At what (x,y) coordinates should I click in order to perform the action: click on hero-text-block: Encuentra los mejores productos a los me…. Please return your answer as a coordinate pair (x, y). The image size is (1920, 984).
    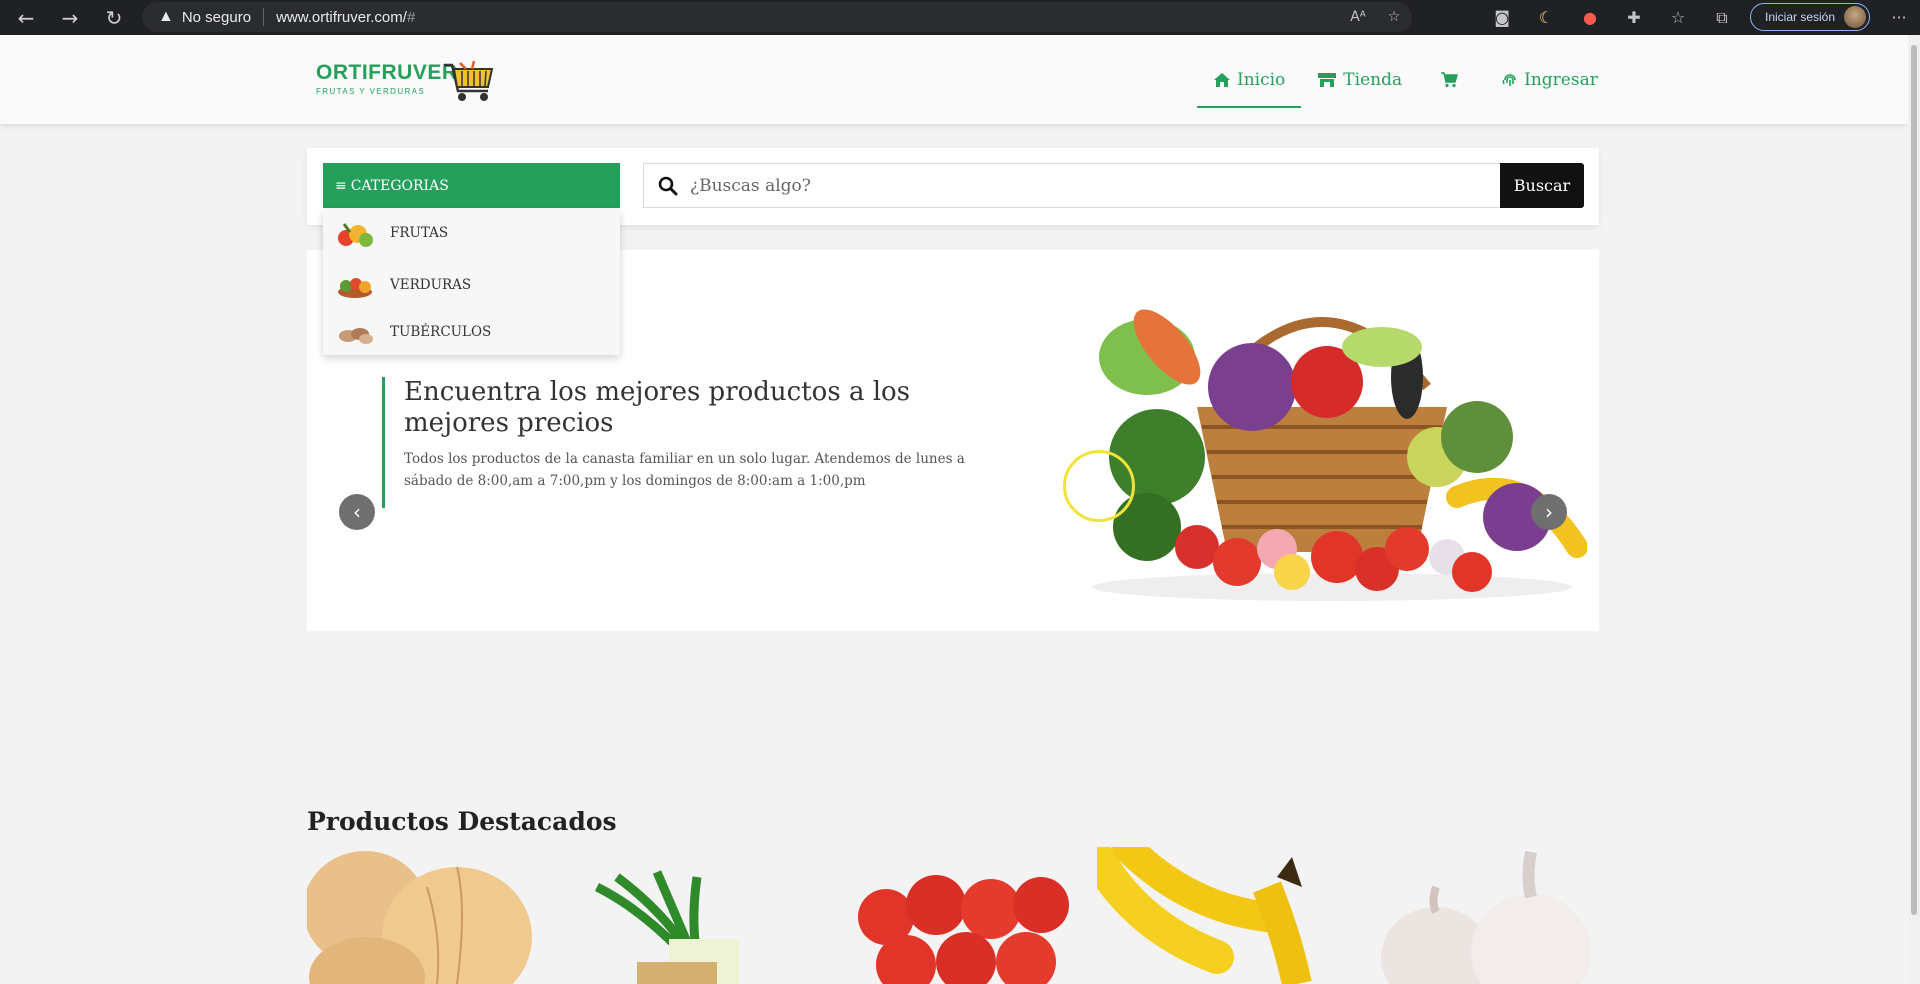
    Looking at the image, I should click on (682, 442).